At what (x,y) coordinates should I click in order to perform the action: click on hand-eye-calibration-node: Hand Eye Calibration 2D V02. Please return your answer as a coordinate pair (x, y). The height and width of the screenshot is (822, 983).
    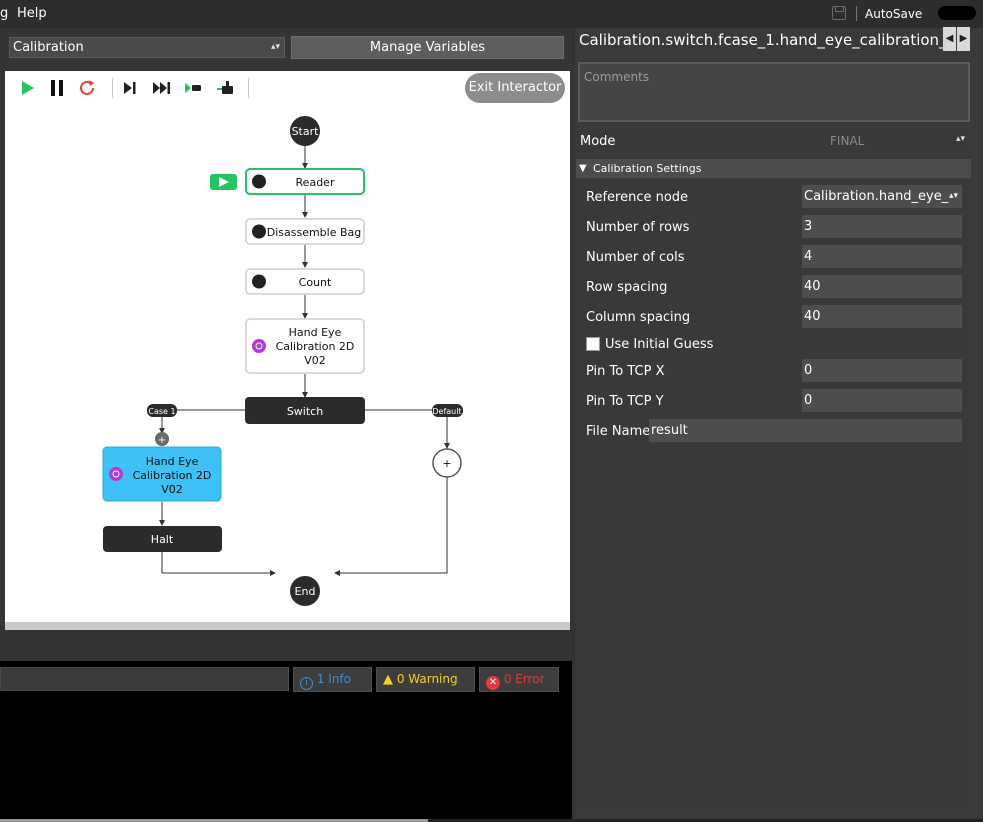
    Looking at the image, I should click on (305, 346).